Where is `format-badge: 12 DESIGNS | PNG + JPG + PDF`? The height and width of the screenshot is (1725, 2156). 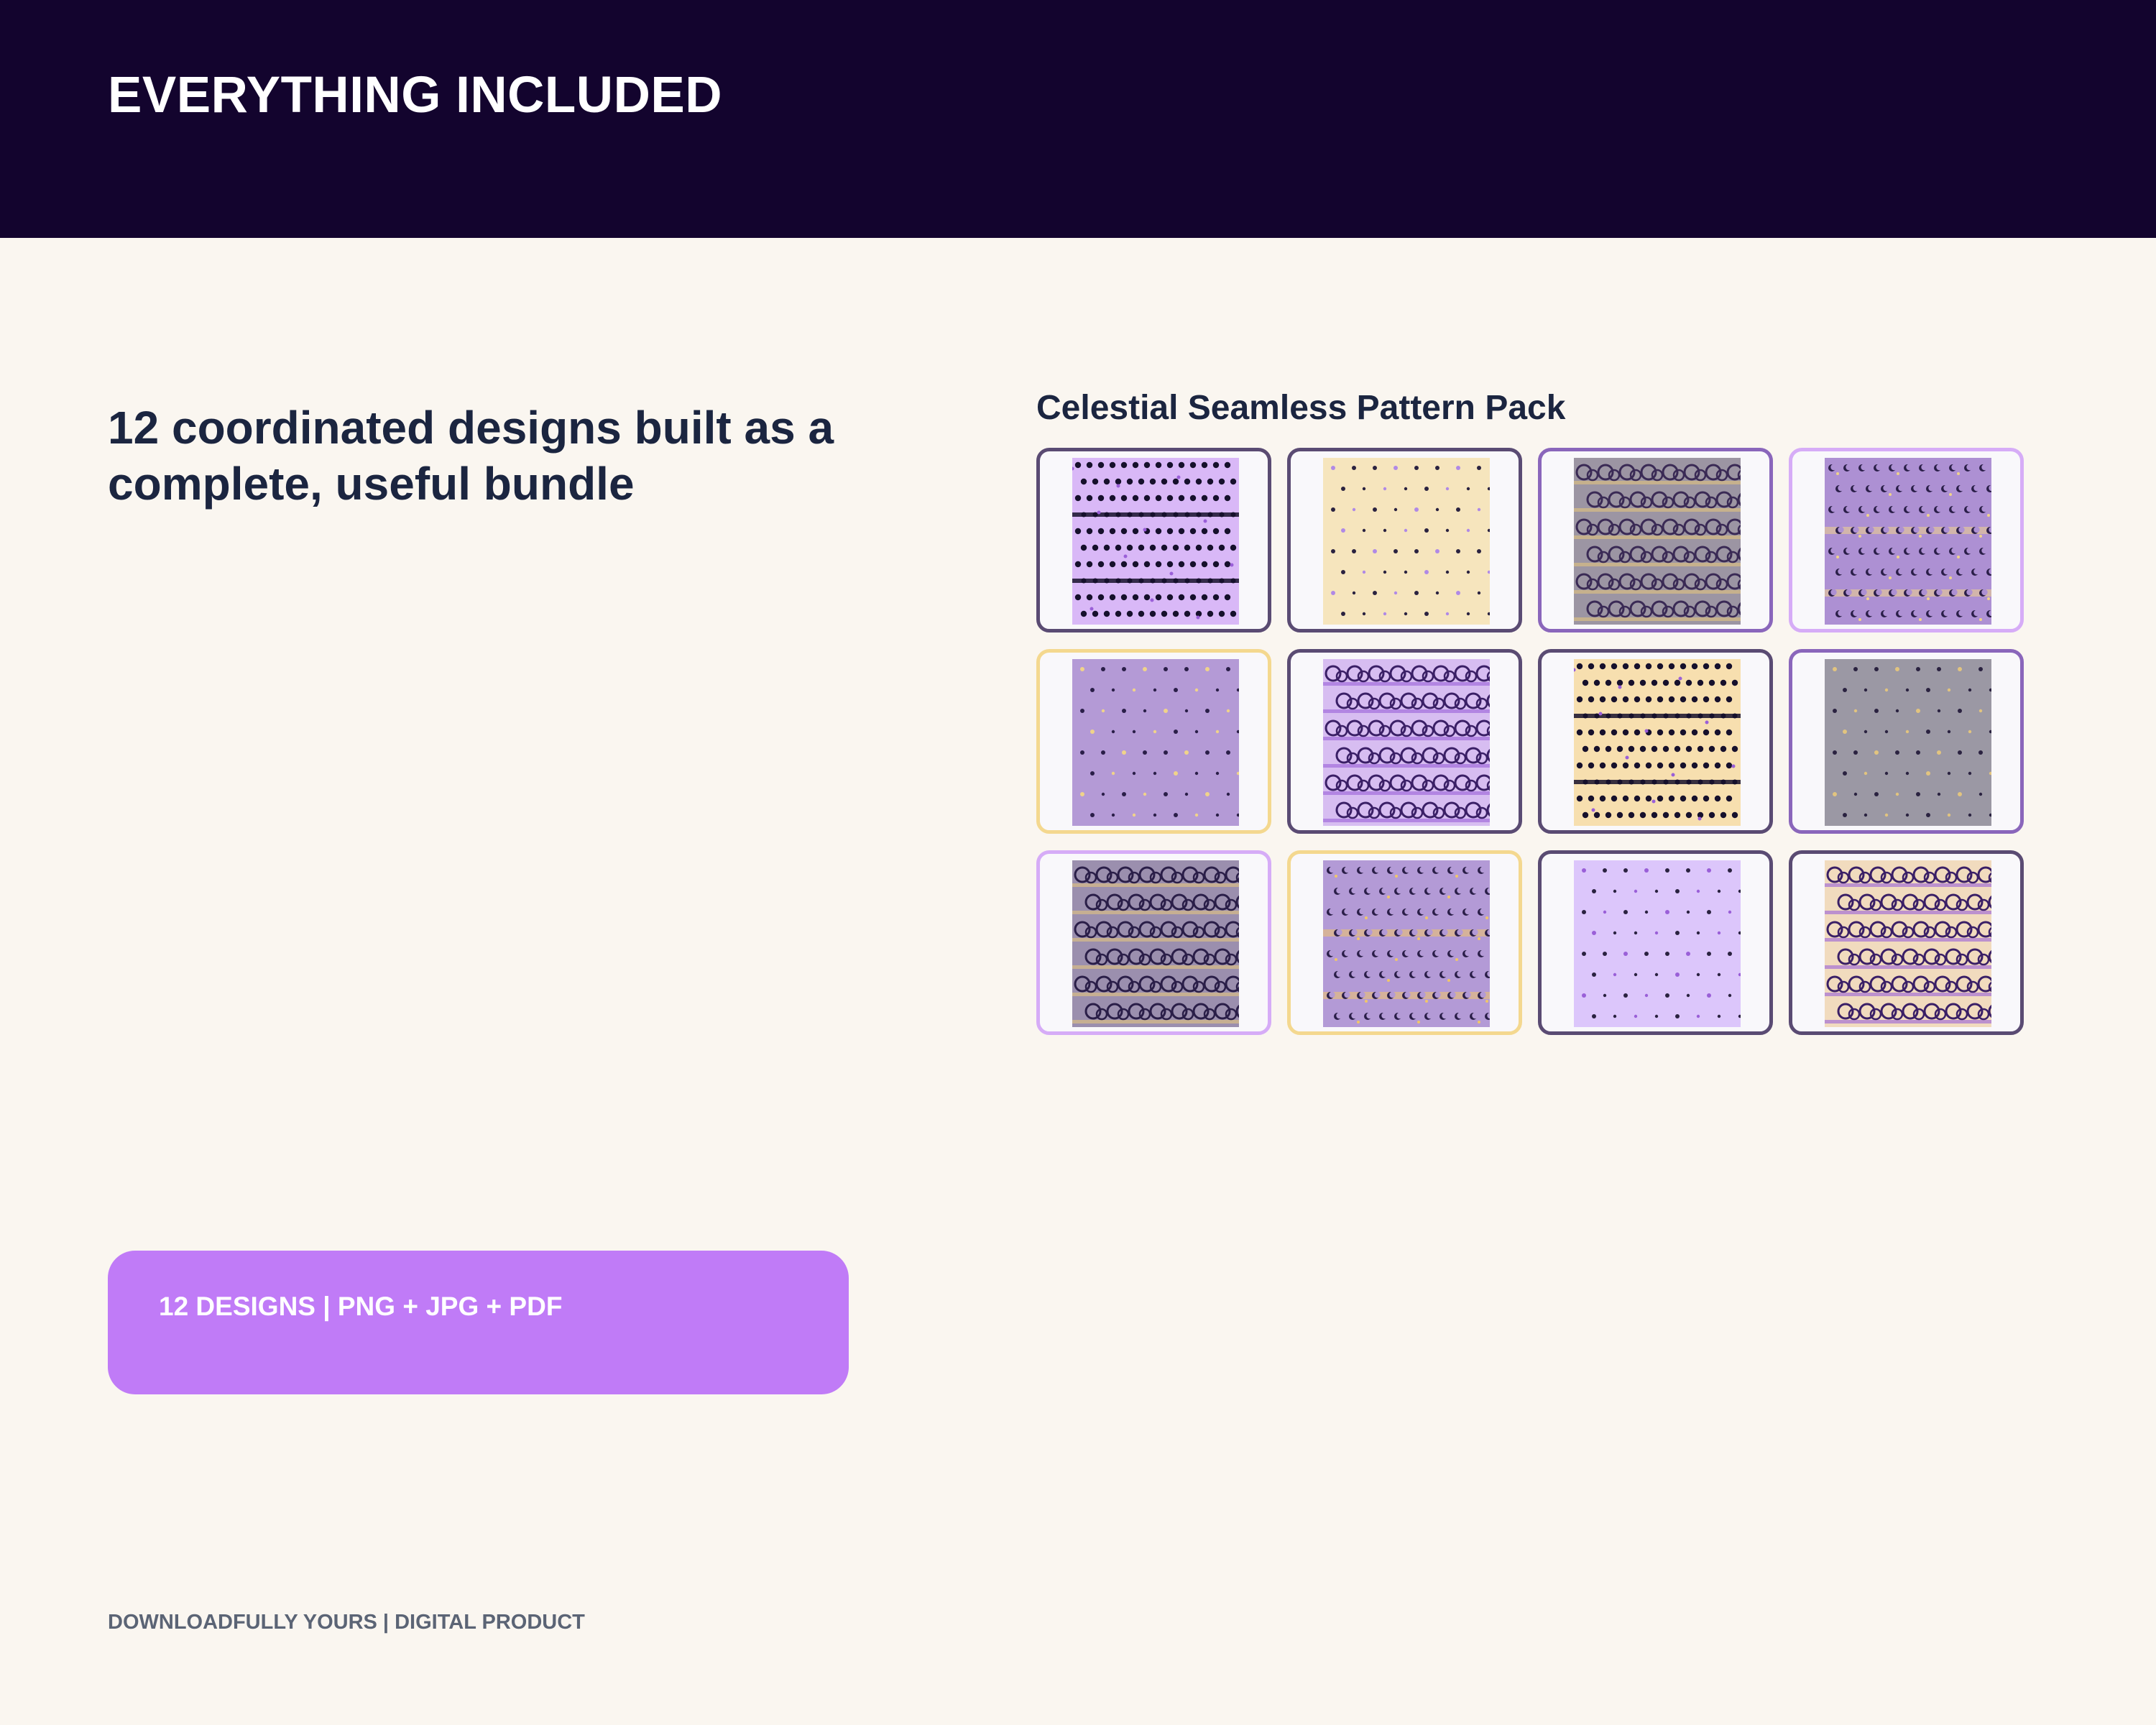 format-badge: 12 DESIGNS | PNG + JPG + PDF is located at coordinates (479, 1322).